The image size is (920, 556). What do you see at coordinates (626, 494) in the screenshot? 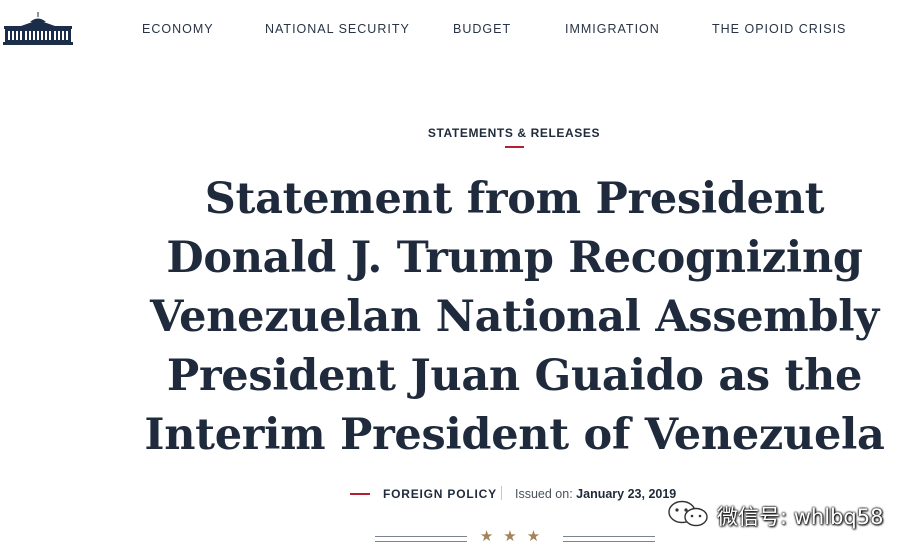
I see `issued-date-value: January 23, 2019` at bounding box center [626, 494].